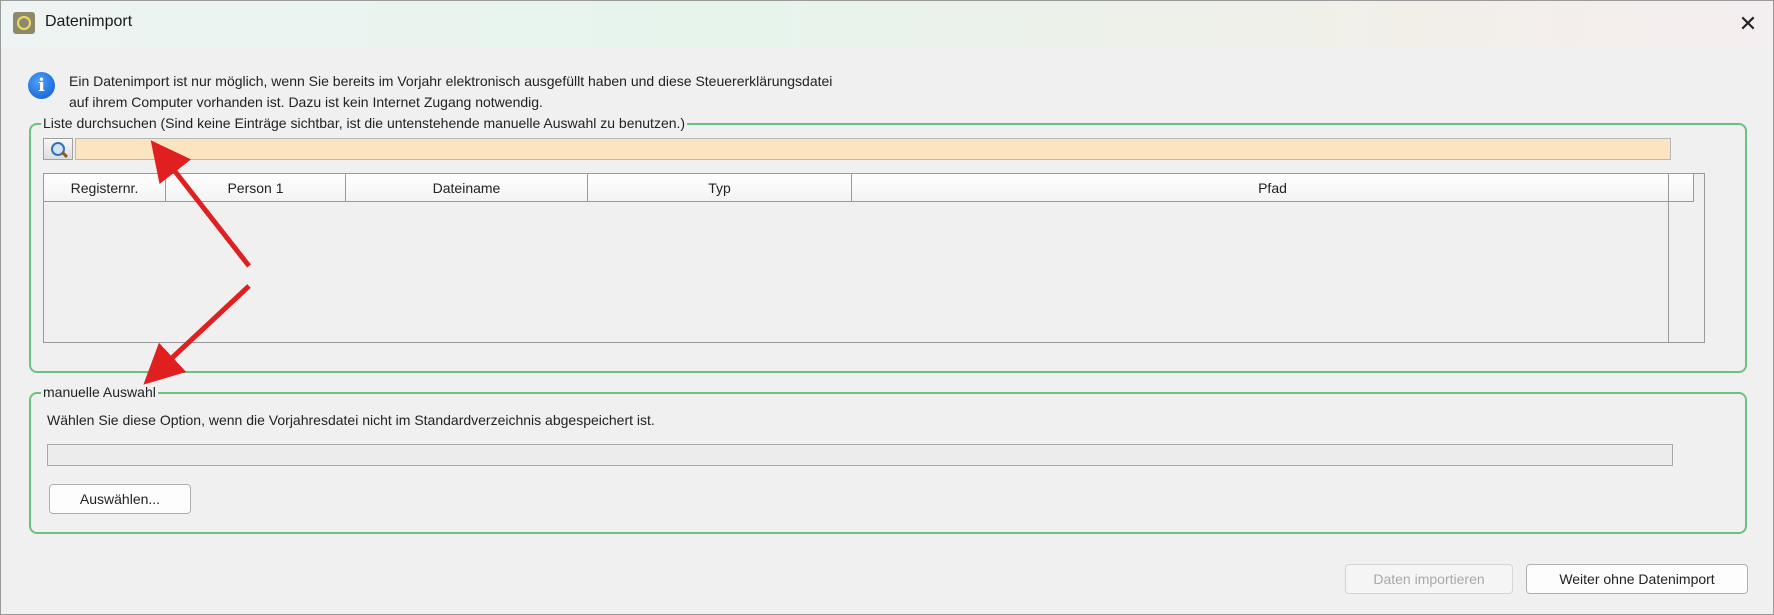 This screenshot has width=1774, height=615. What do you see at coordinates (58, 149) in the screenshot?
I see `search-button` at bounding box center [58, 149].